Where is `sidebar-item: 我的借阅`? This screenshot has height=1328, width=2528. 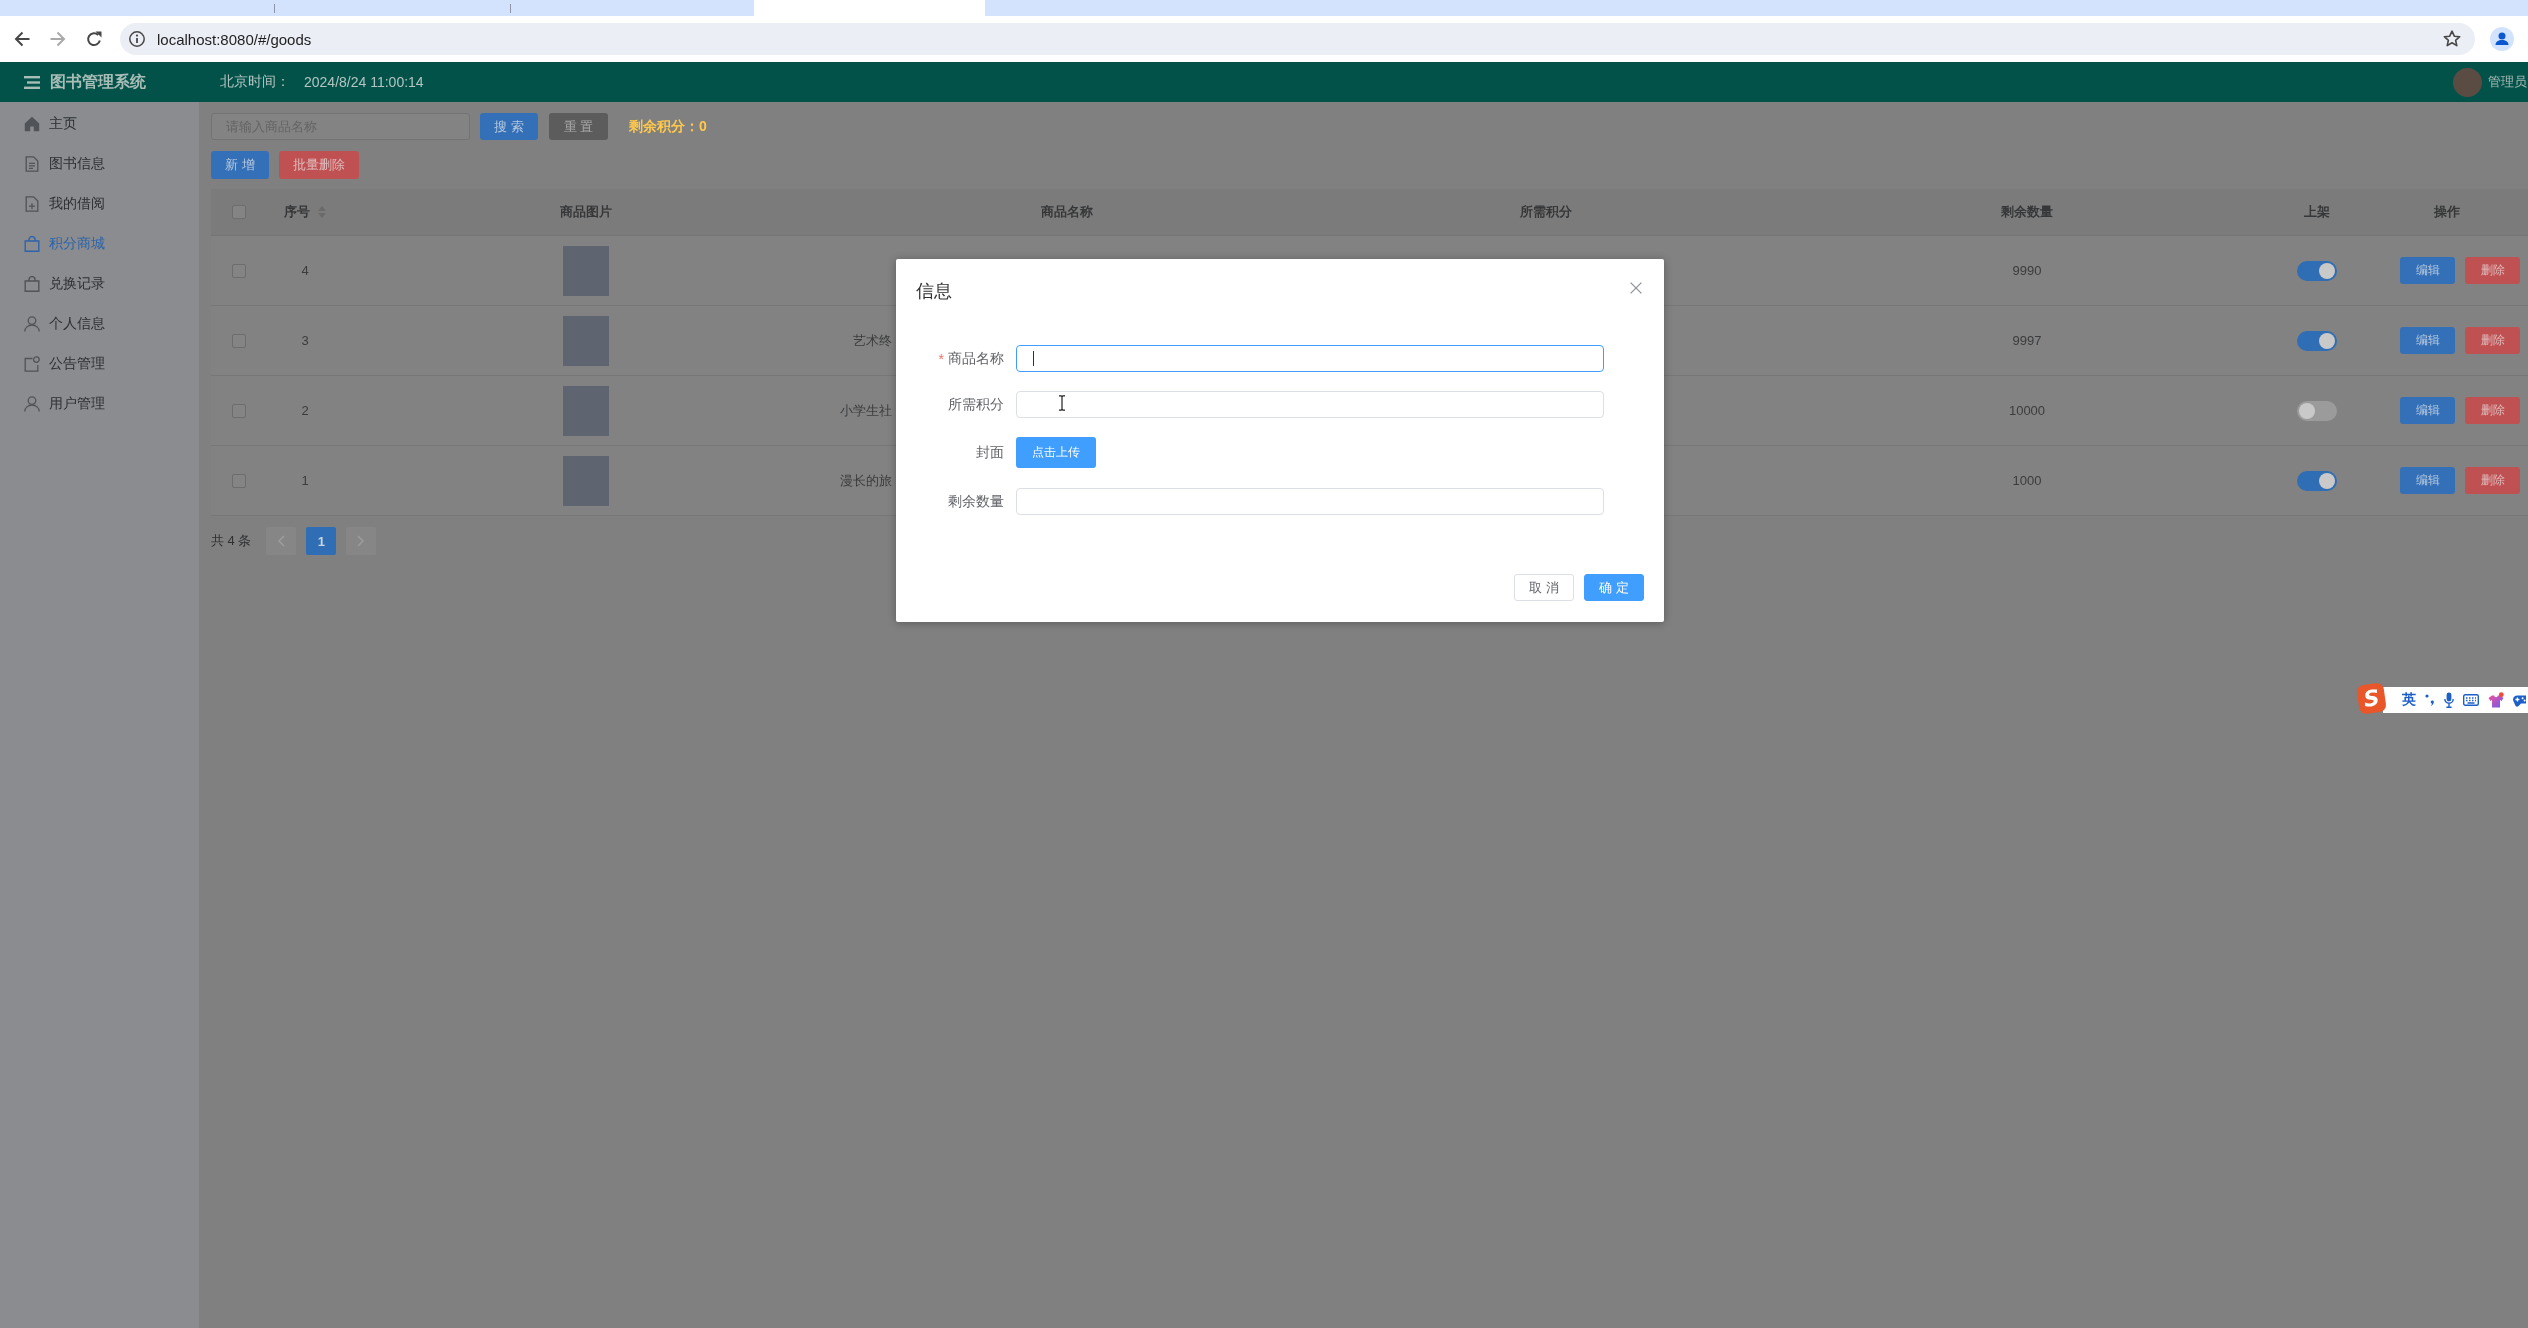
sidebar-item: 我的借阅 is located at coordinates (99, 204).